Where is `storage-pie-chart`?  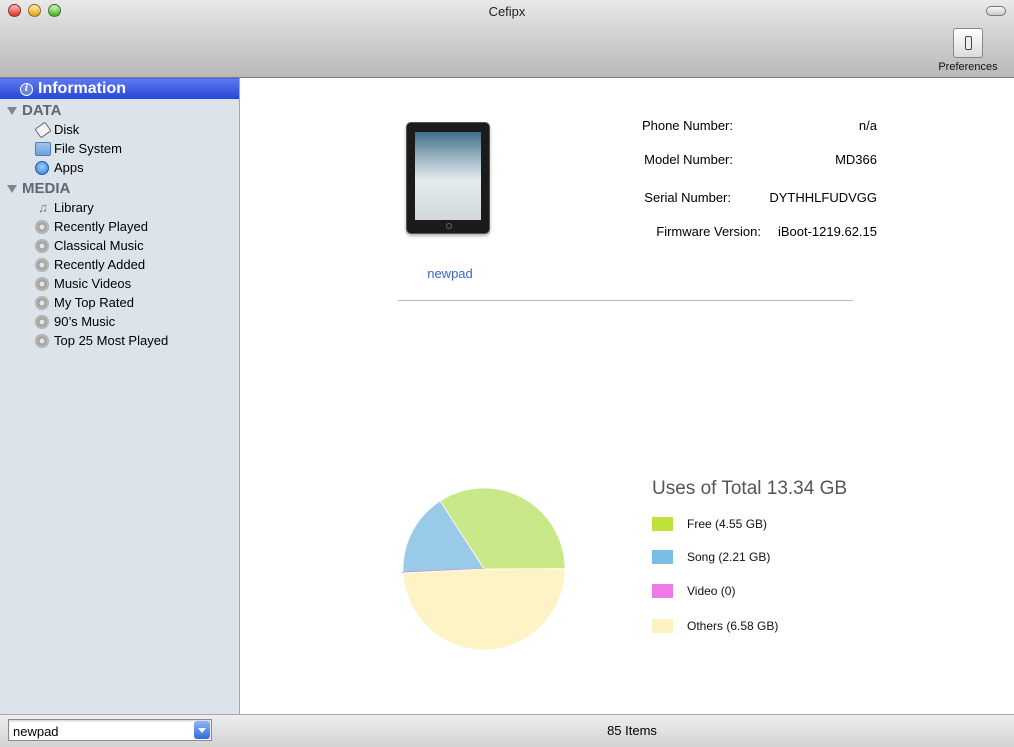
storage-pie-chart is located at coordinates (484, 569).